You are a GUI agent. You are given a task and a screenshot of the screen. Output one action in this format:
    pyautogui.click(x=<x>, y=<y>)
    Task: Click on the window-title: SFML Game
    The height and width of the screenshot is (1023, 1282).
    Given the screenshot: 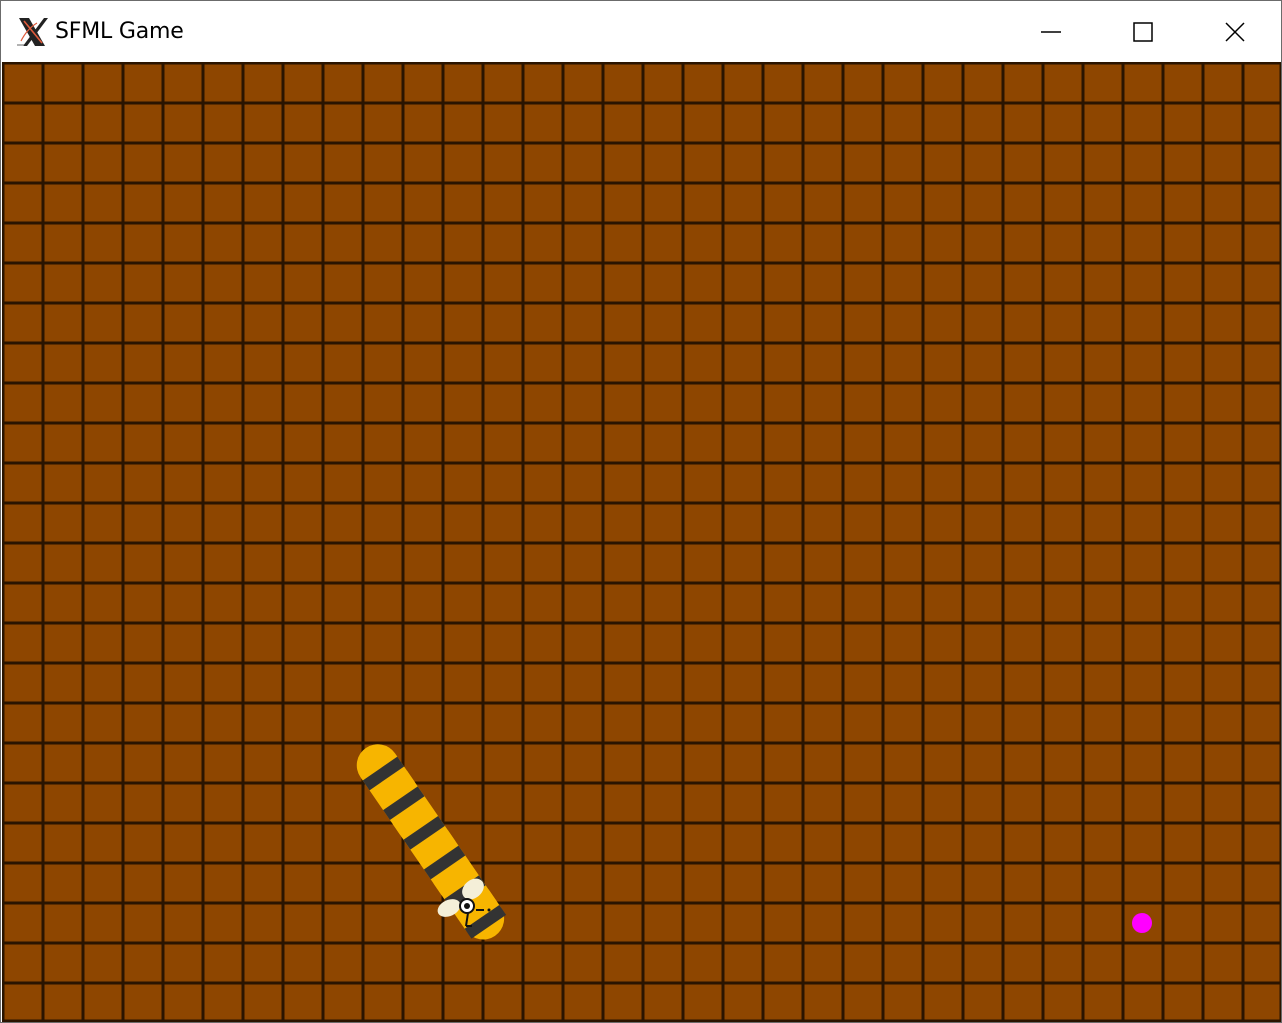 What is the action you would take?
    pyautogui.click(x=119, y=31)
    